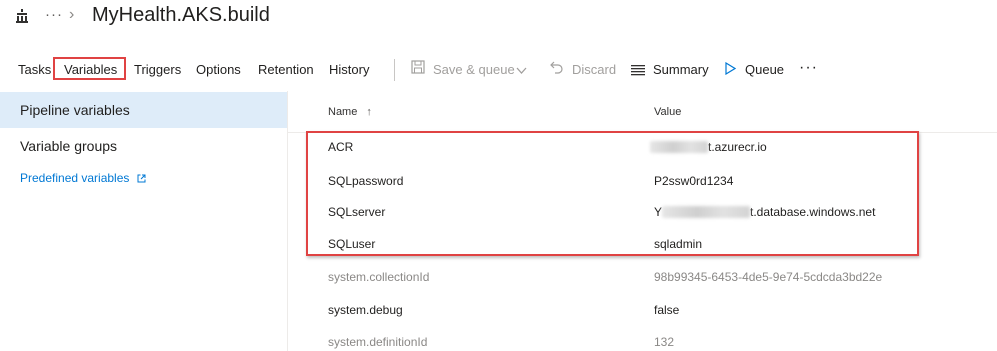  I want to click on toolbar-divider, so click(394, 70).